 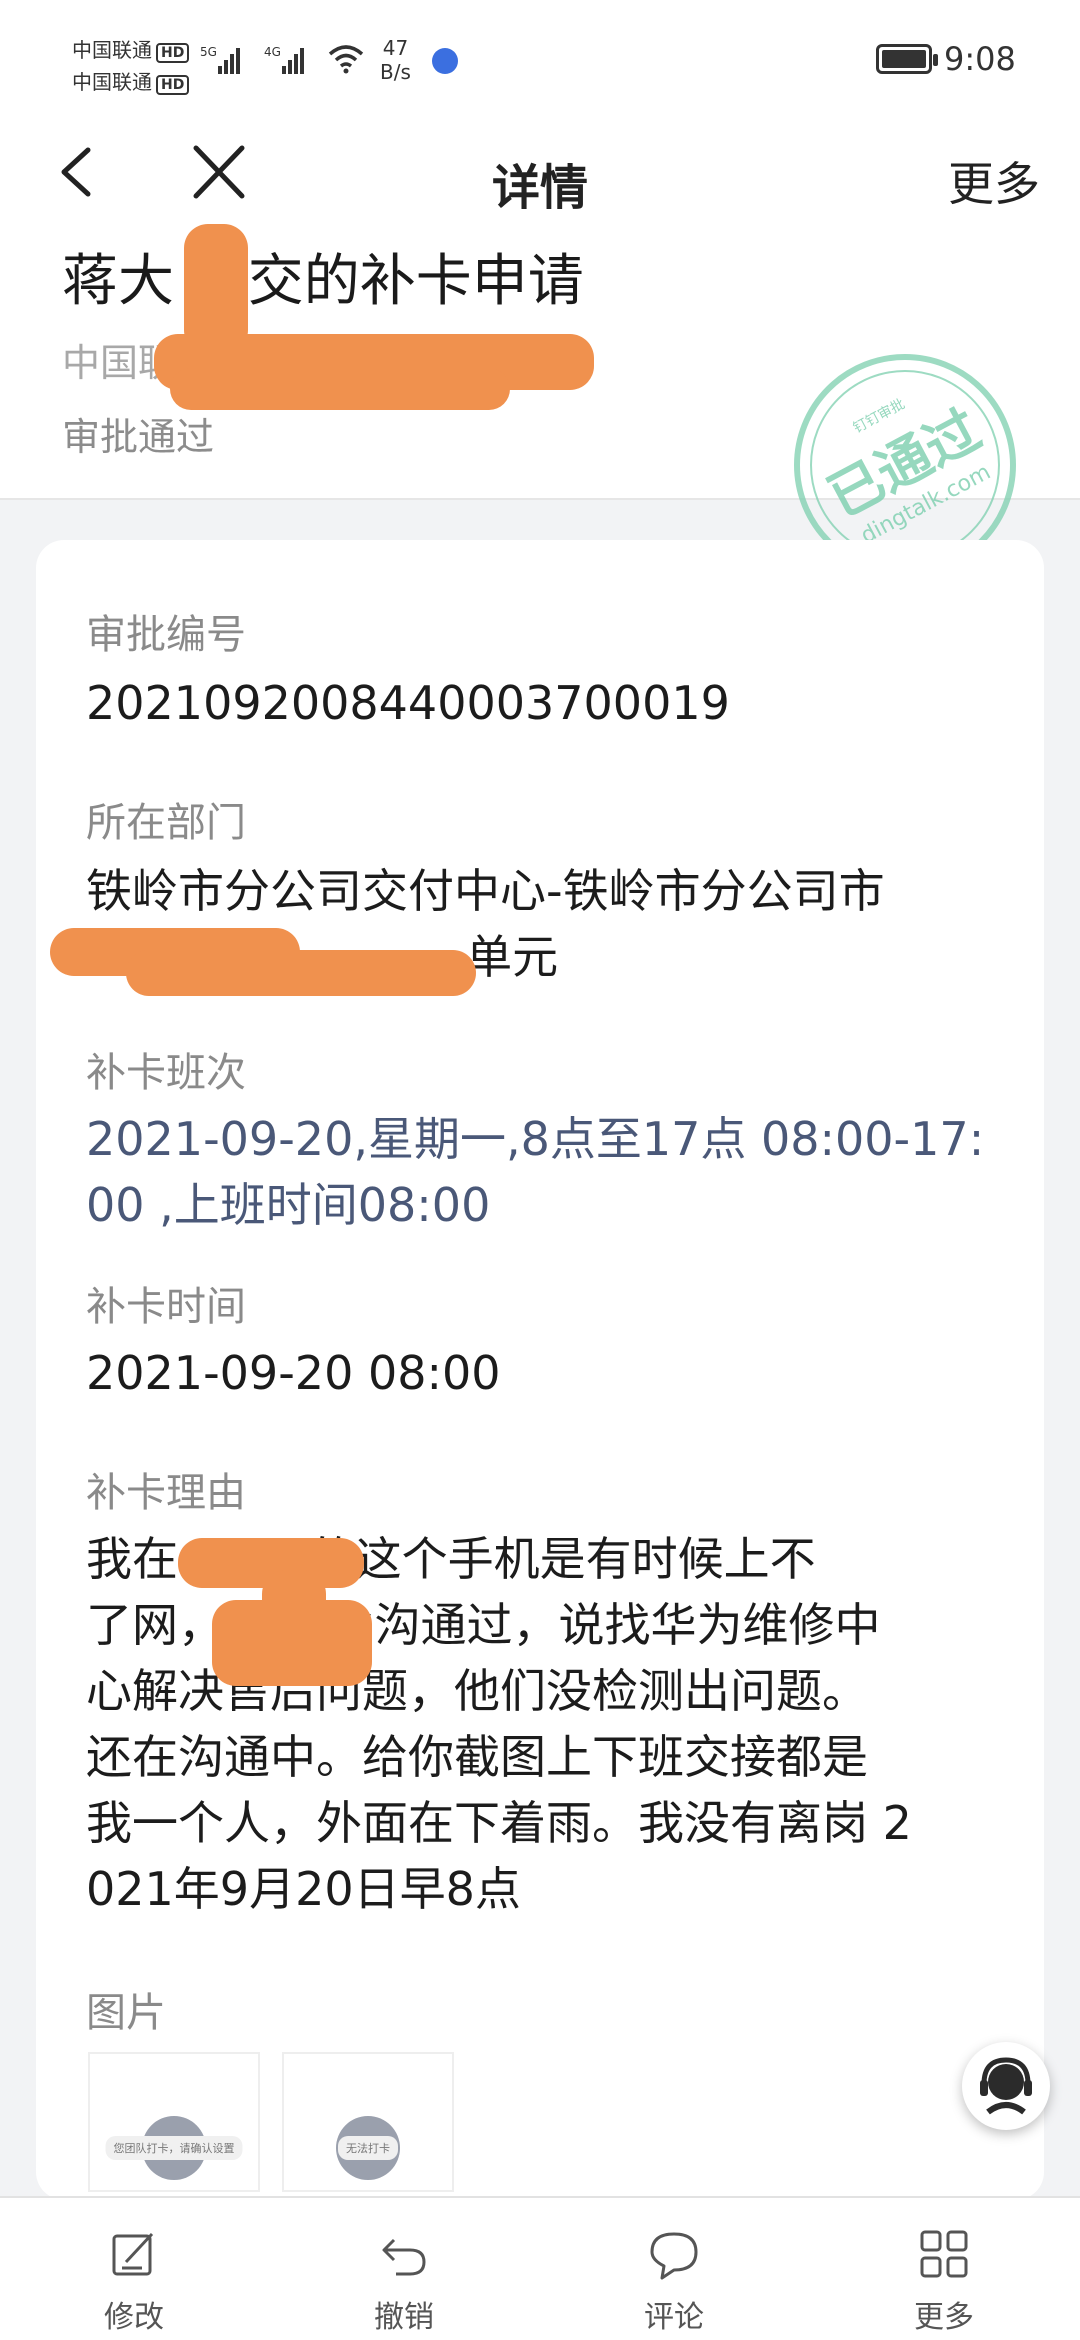 I want to click on field-label-approval-number: 审批编号, so click(x=166, y=635).